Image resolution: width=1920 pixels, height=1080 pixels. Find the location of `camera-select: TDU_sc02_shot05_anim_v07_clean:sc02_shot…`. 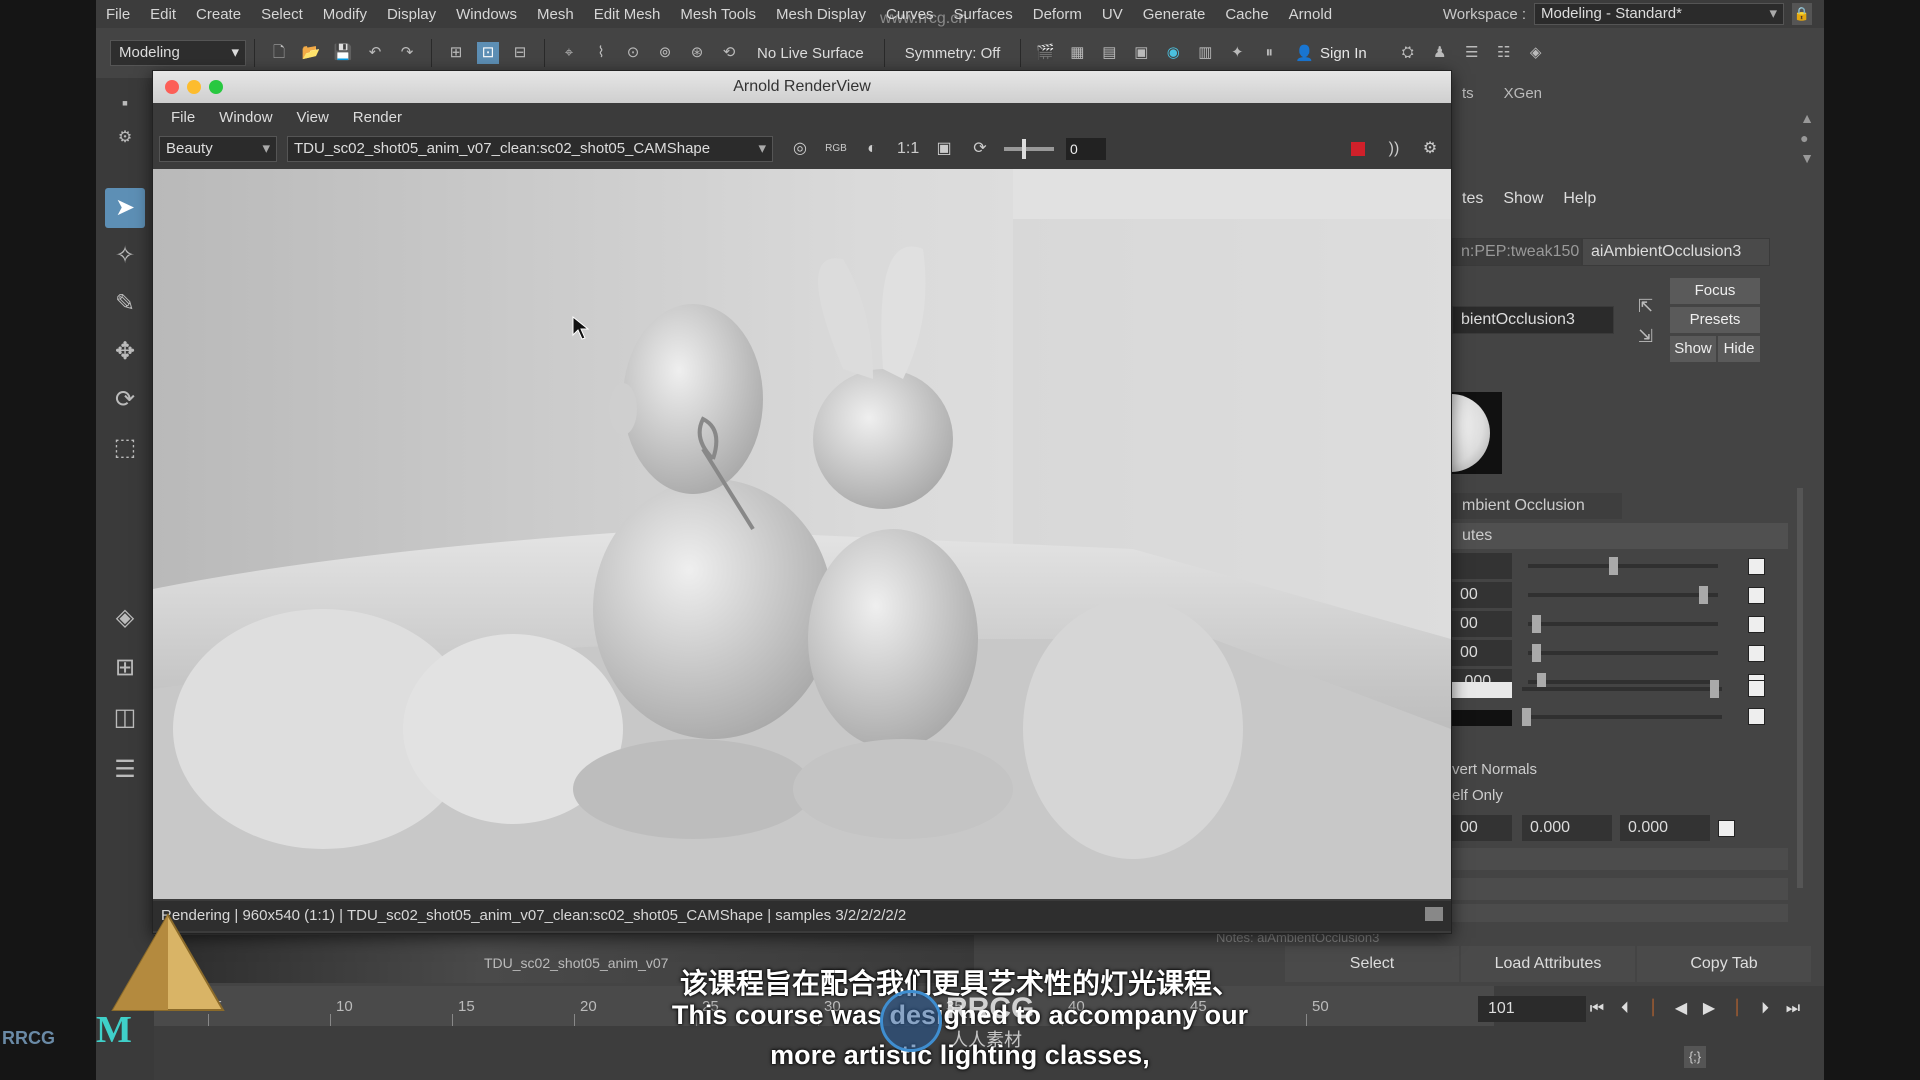

camera-select: TDU_sc02_shot05_anim_v07_clean:sc02_shot… is located at coordinates (530, 149).